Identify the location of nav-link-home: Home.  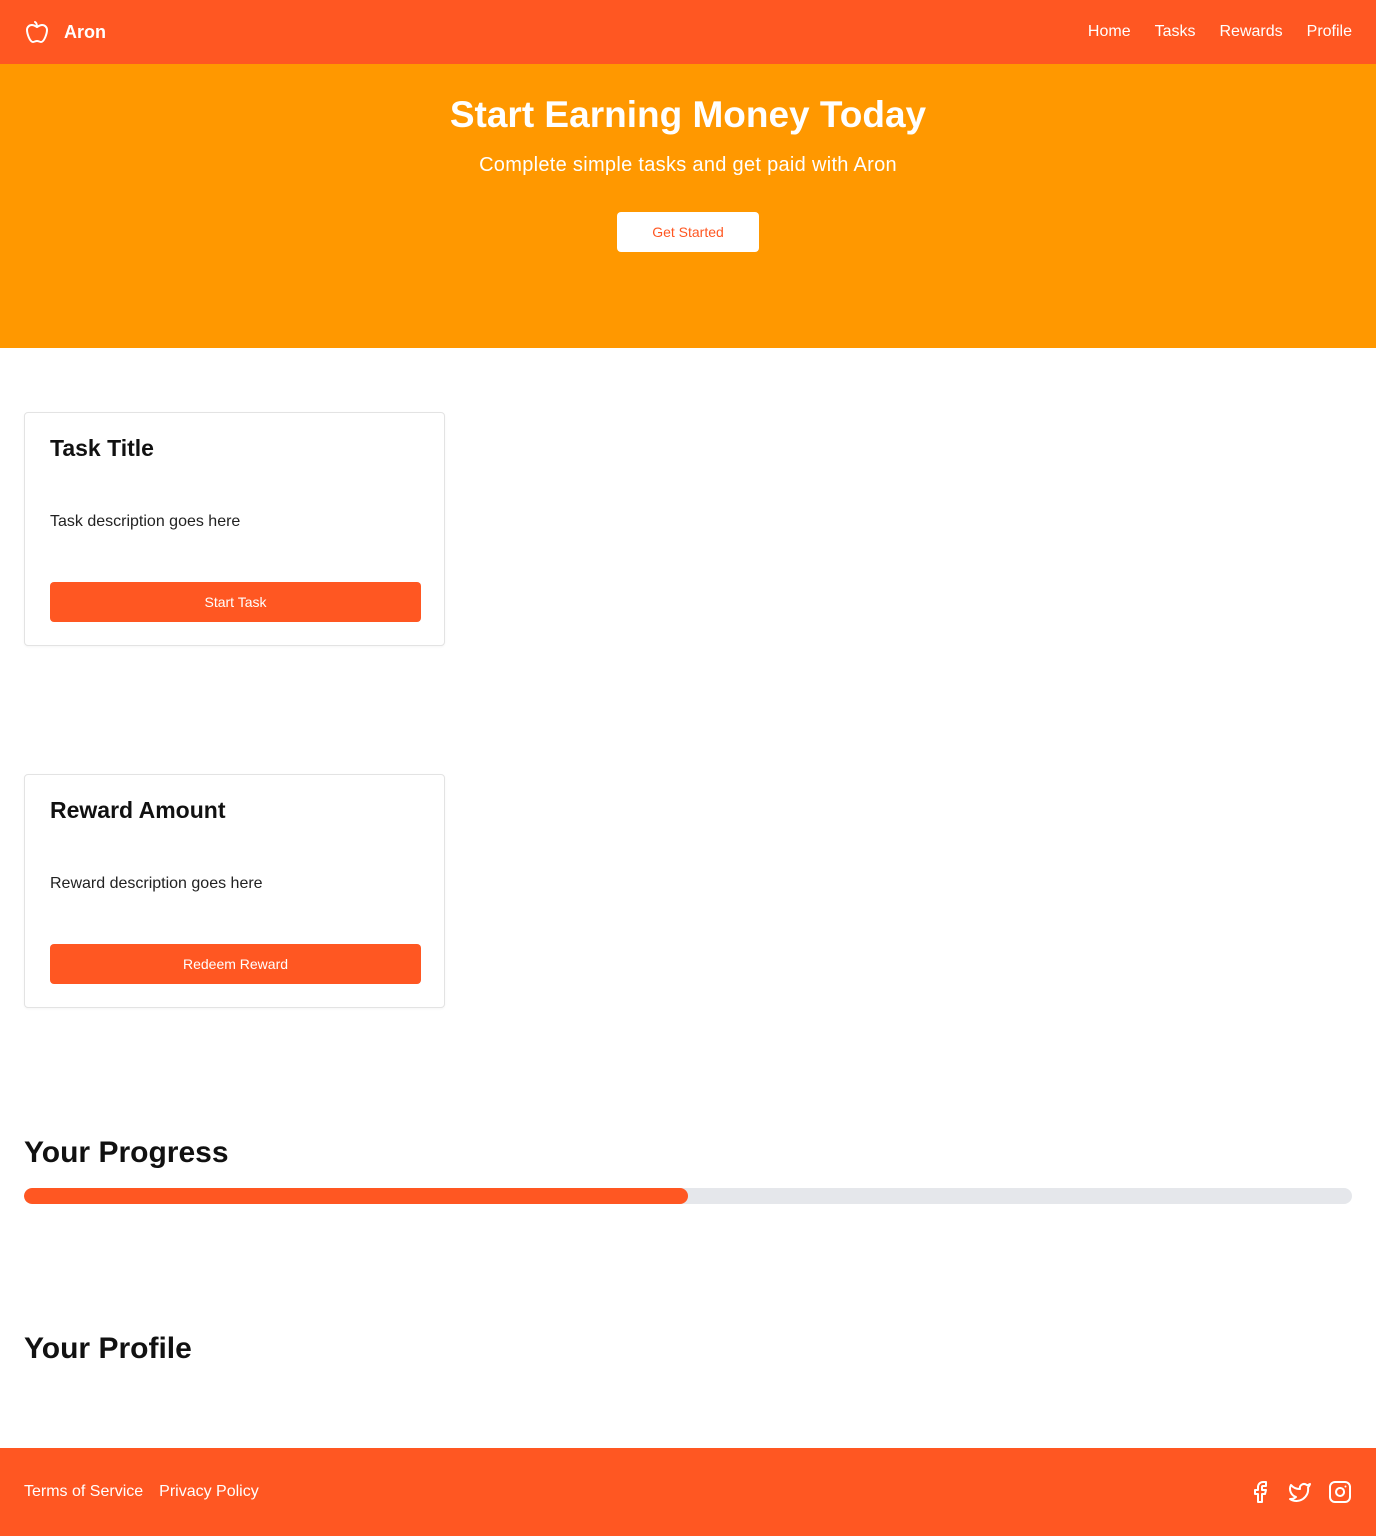
(1109, 32).